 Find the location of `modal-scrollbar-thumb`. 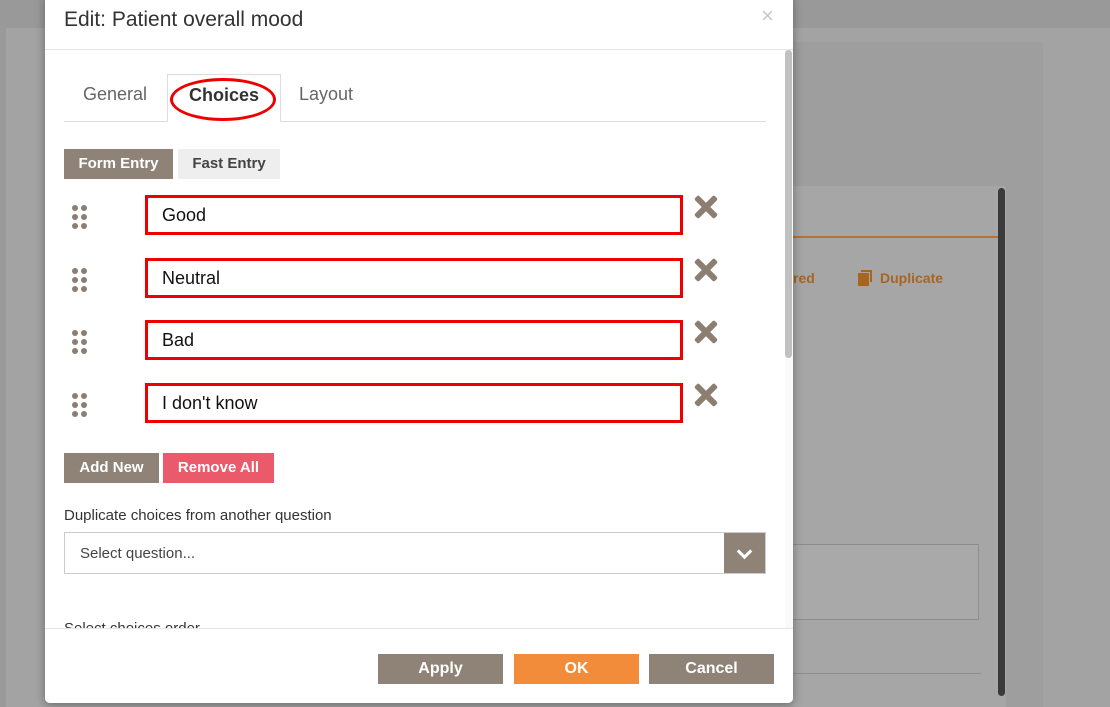

modal-scrollbar-thumb is located at coordinates (788, 204).